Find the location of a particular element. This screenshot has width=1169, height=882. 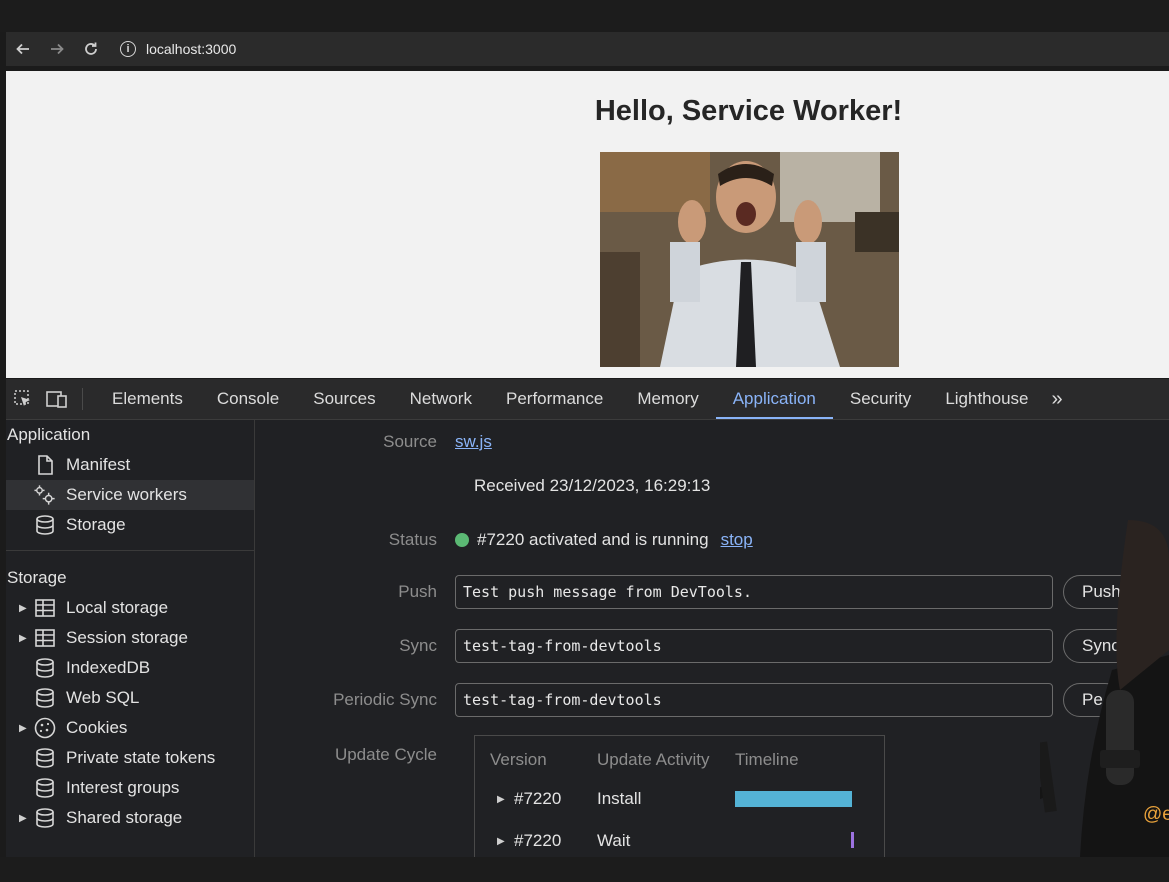

source-file-link: sw.js is located at coordinates (473, 442).